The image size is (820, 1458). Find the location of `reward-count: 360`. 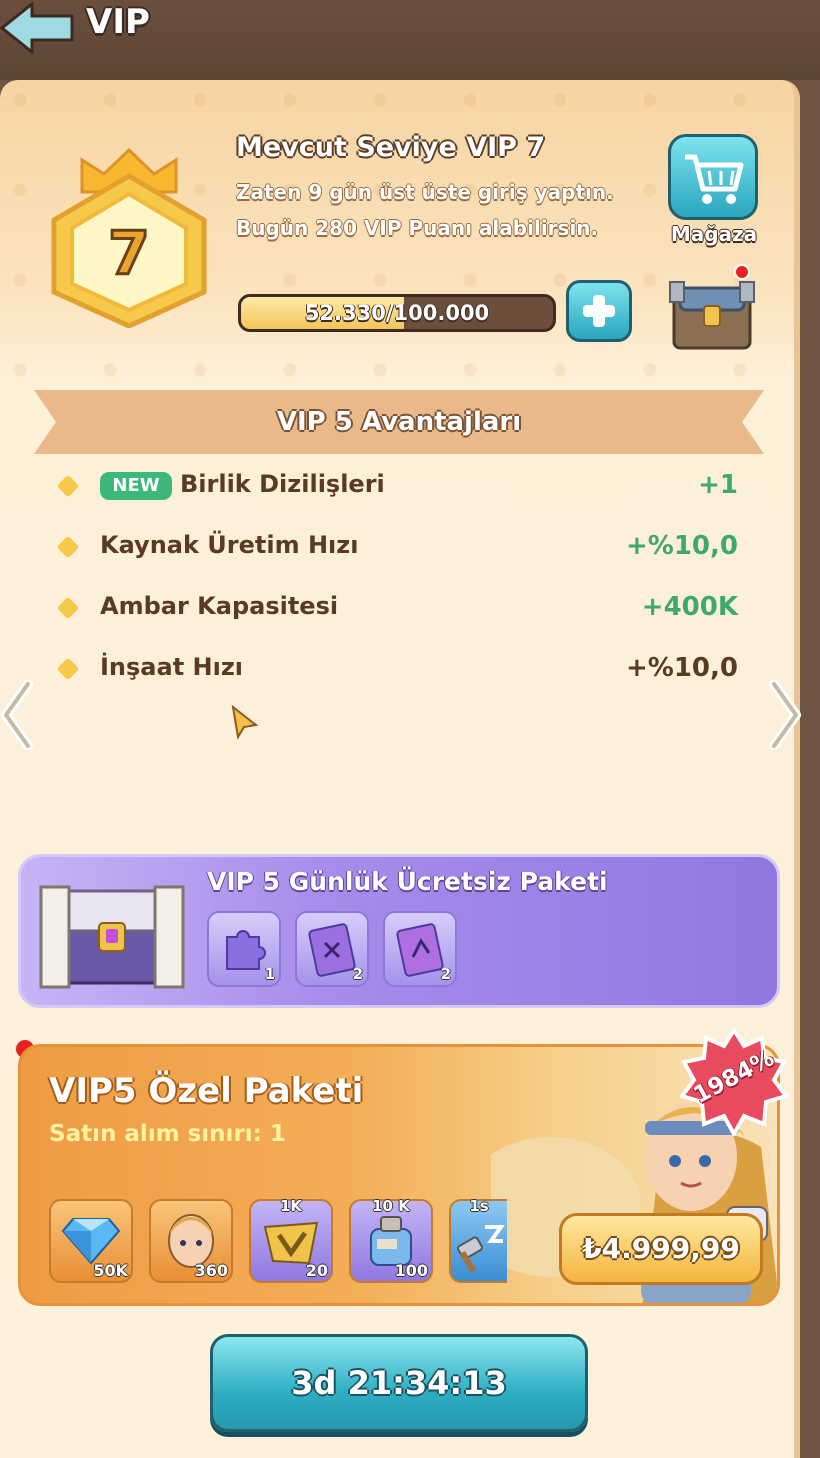

reward-count: 360 is located at coordinates (211, 1270).